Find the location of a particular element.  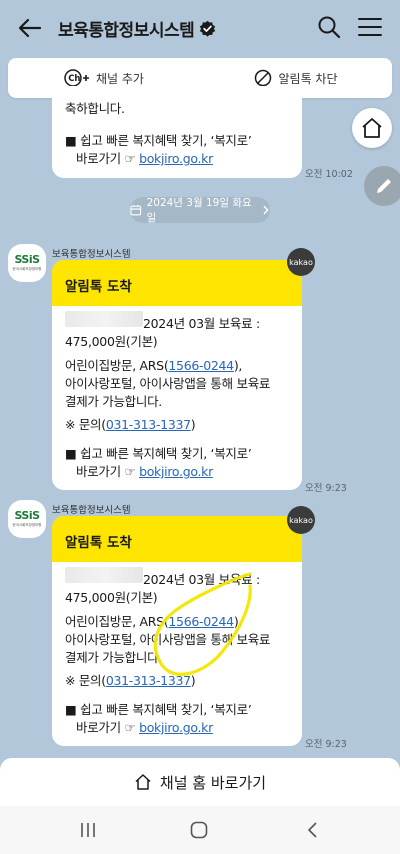

date-text: 2024년 3월 19일 화요일 is located at coordinates (199, 210).